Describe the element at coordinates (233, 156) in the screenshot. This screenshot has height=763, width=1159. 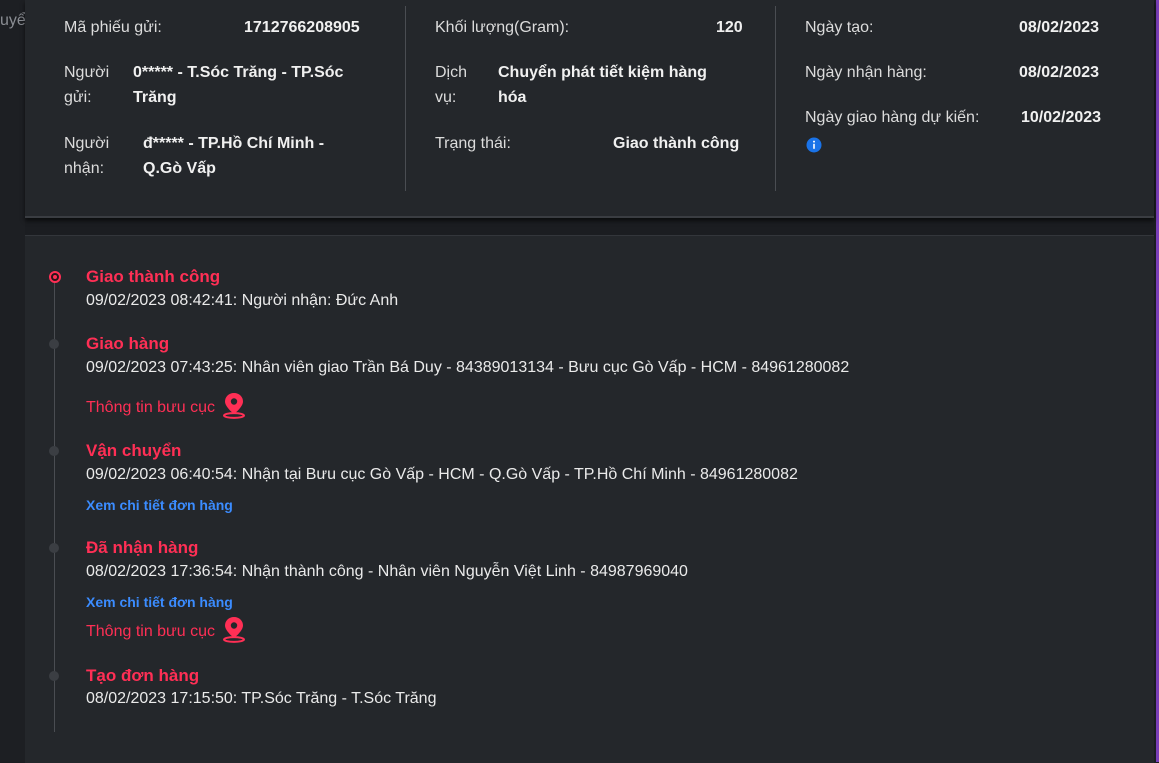
I see `receiver-value: đ***** - TP.Hồ Chí Minh - Q.Gò Vấp` at that location.